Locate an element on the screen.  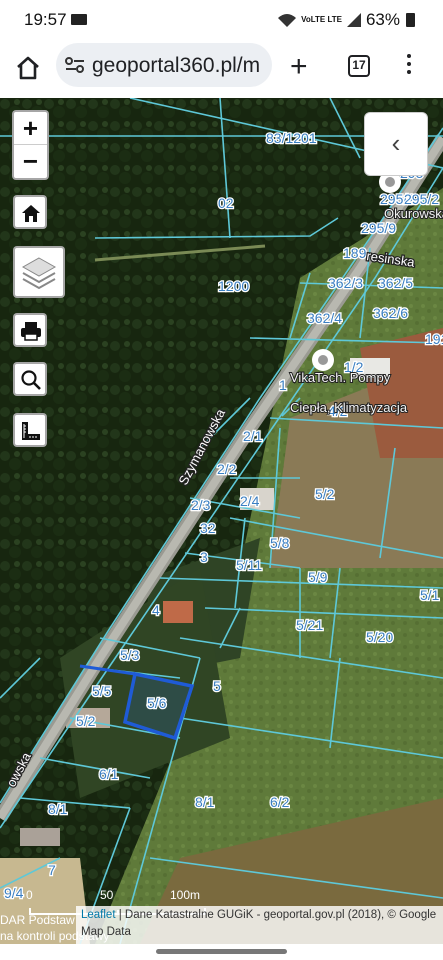
parcel-label: 2/1 is located at coordinates (253, 436).